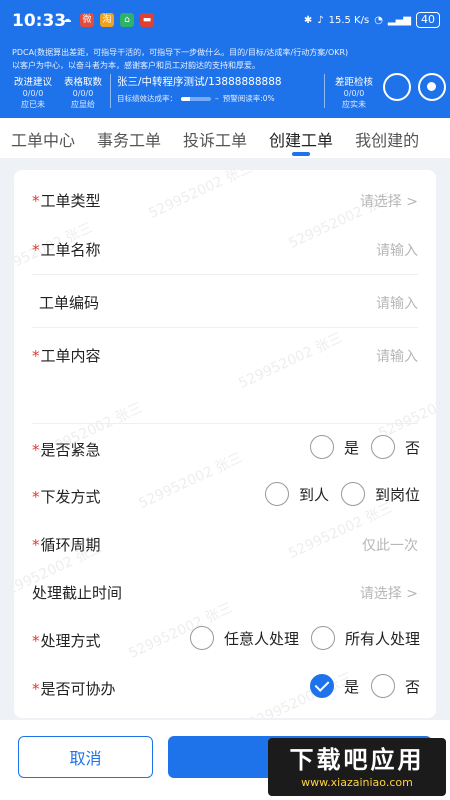  Describe the element at coordinates (85, 757) in the screenshot. I see `cancel-button: 取消` at that location.